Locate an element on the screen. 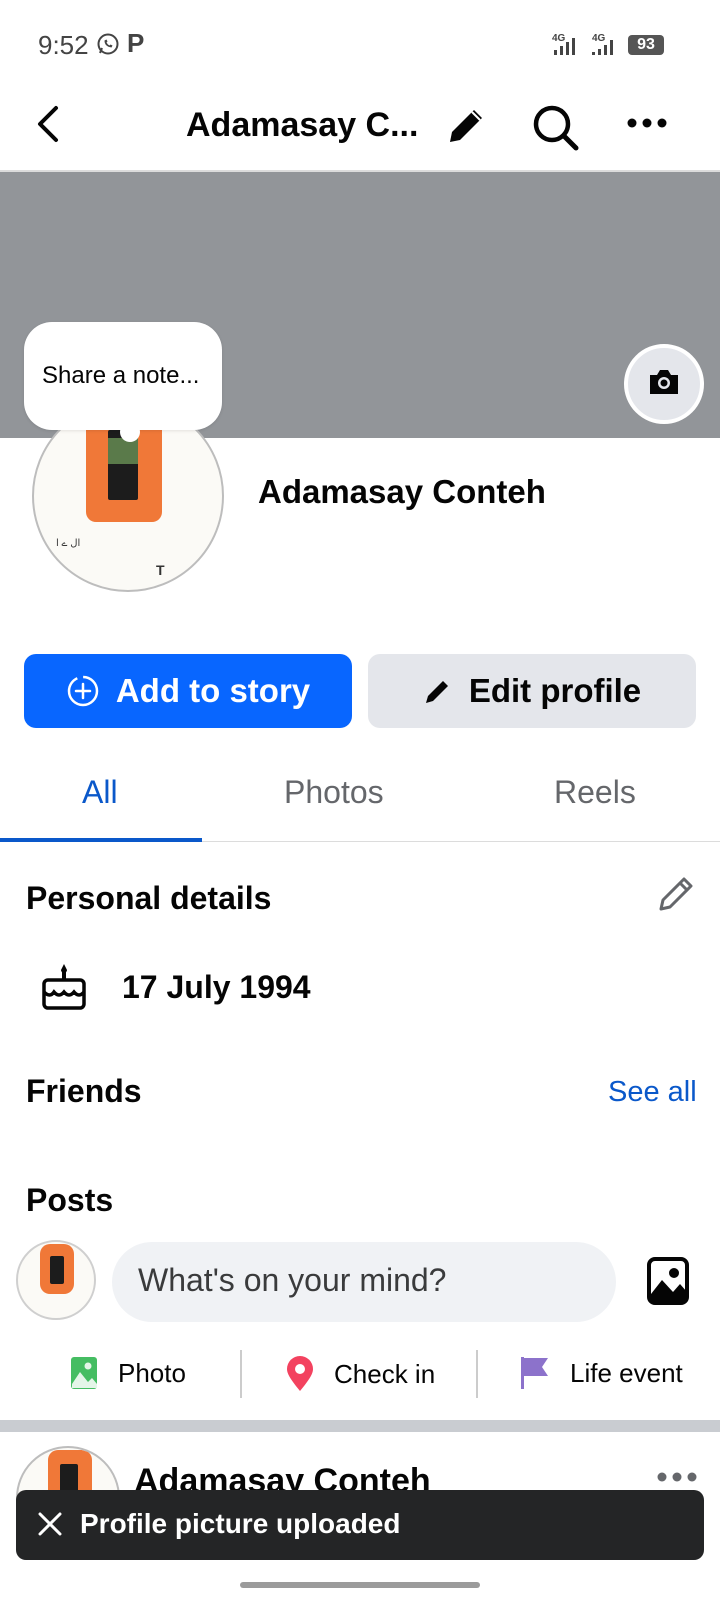 This screenshot has height=1600, width=720. whats-on-your-mind-input: What's on your mind? is located at coordinates (364, 1282).